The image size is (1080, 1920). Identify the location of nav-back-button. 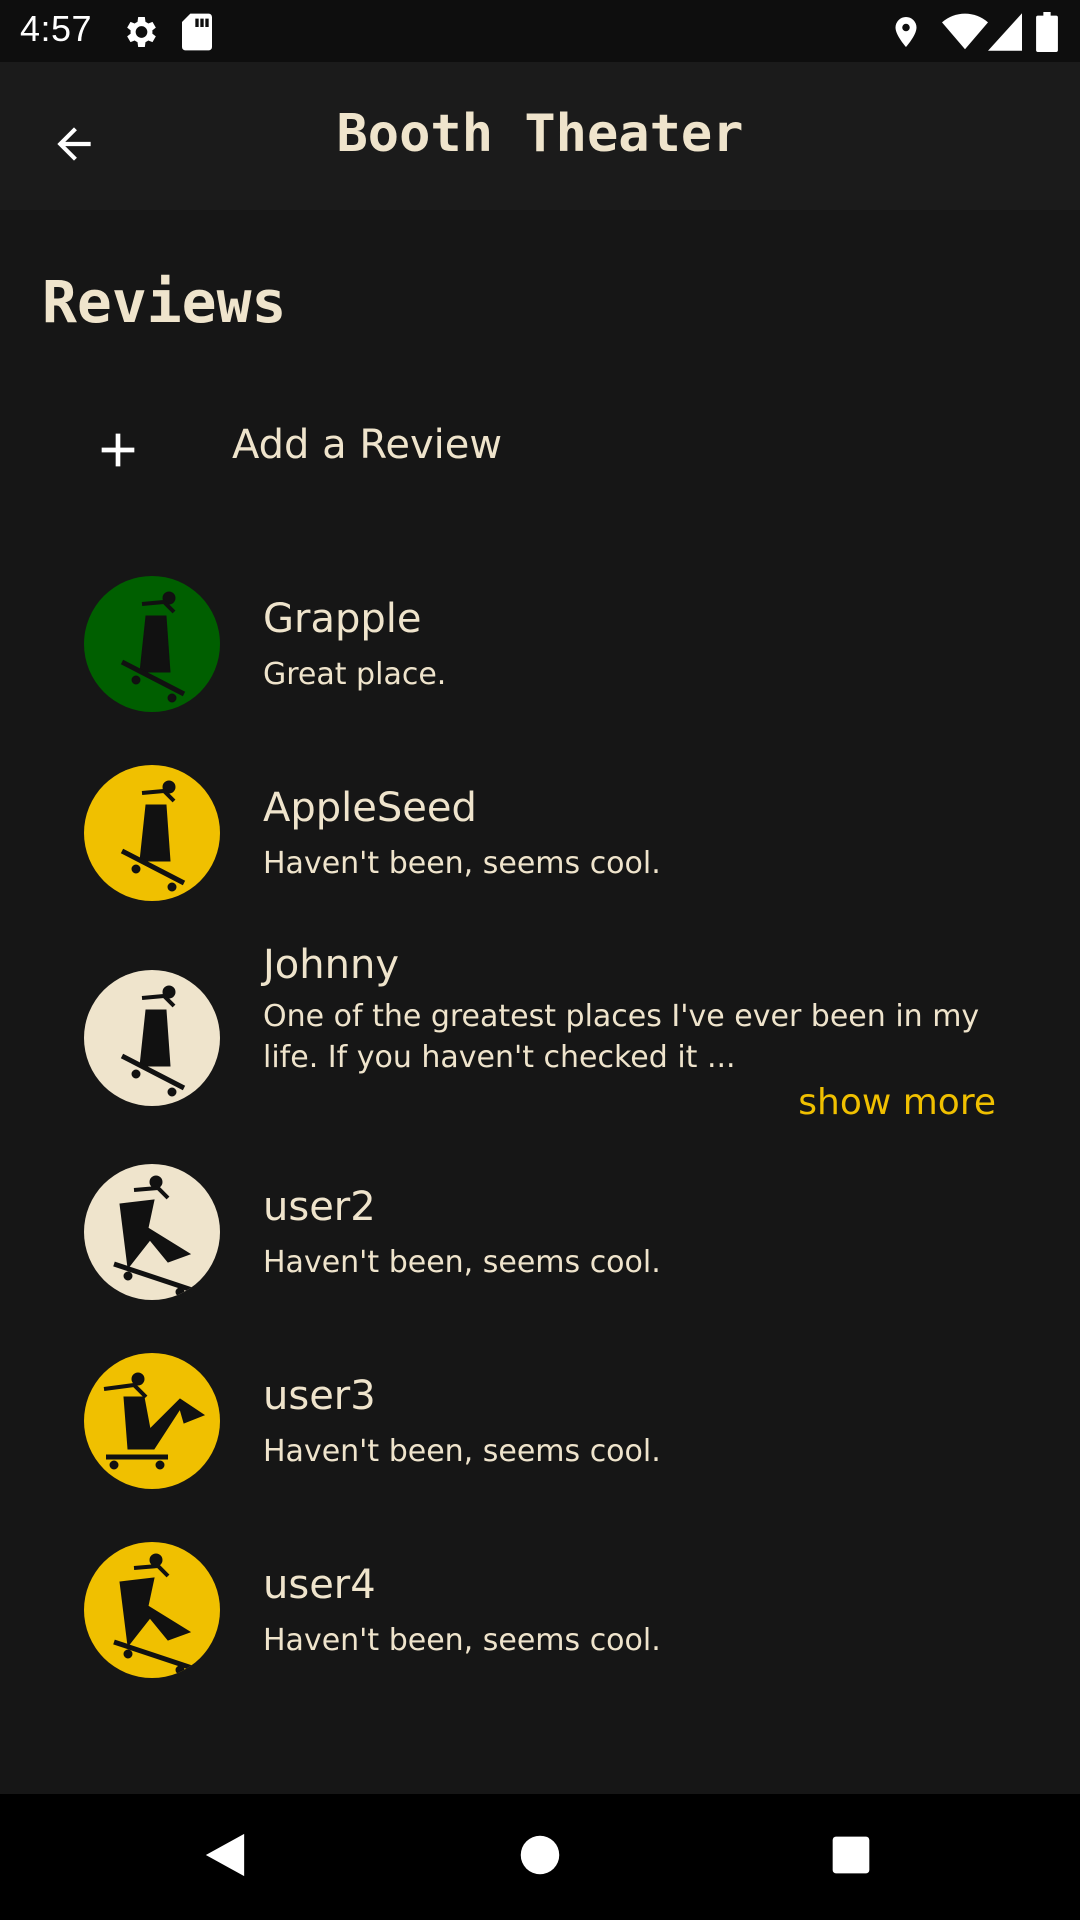
(225, 1857).